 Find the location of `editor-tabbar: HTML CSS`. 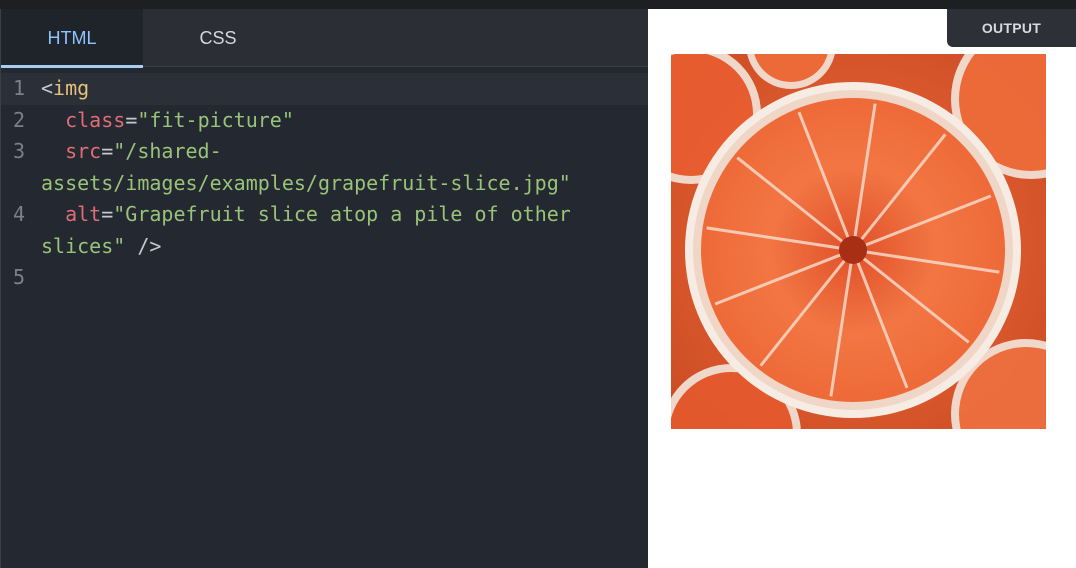

editor-tabbar: HTML CSS is located at coordinates (325, 38).